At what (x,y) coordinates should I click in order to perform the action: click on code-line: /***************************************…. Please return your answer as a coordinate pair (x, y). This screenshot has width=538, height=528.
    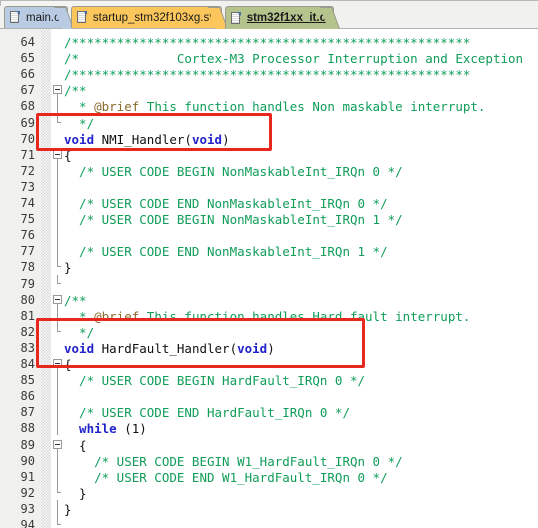
    Looking at the image, I should click on (267, 74).